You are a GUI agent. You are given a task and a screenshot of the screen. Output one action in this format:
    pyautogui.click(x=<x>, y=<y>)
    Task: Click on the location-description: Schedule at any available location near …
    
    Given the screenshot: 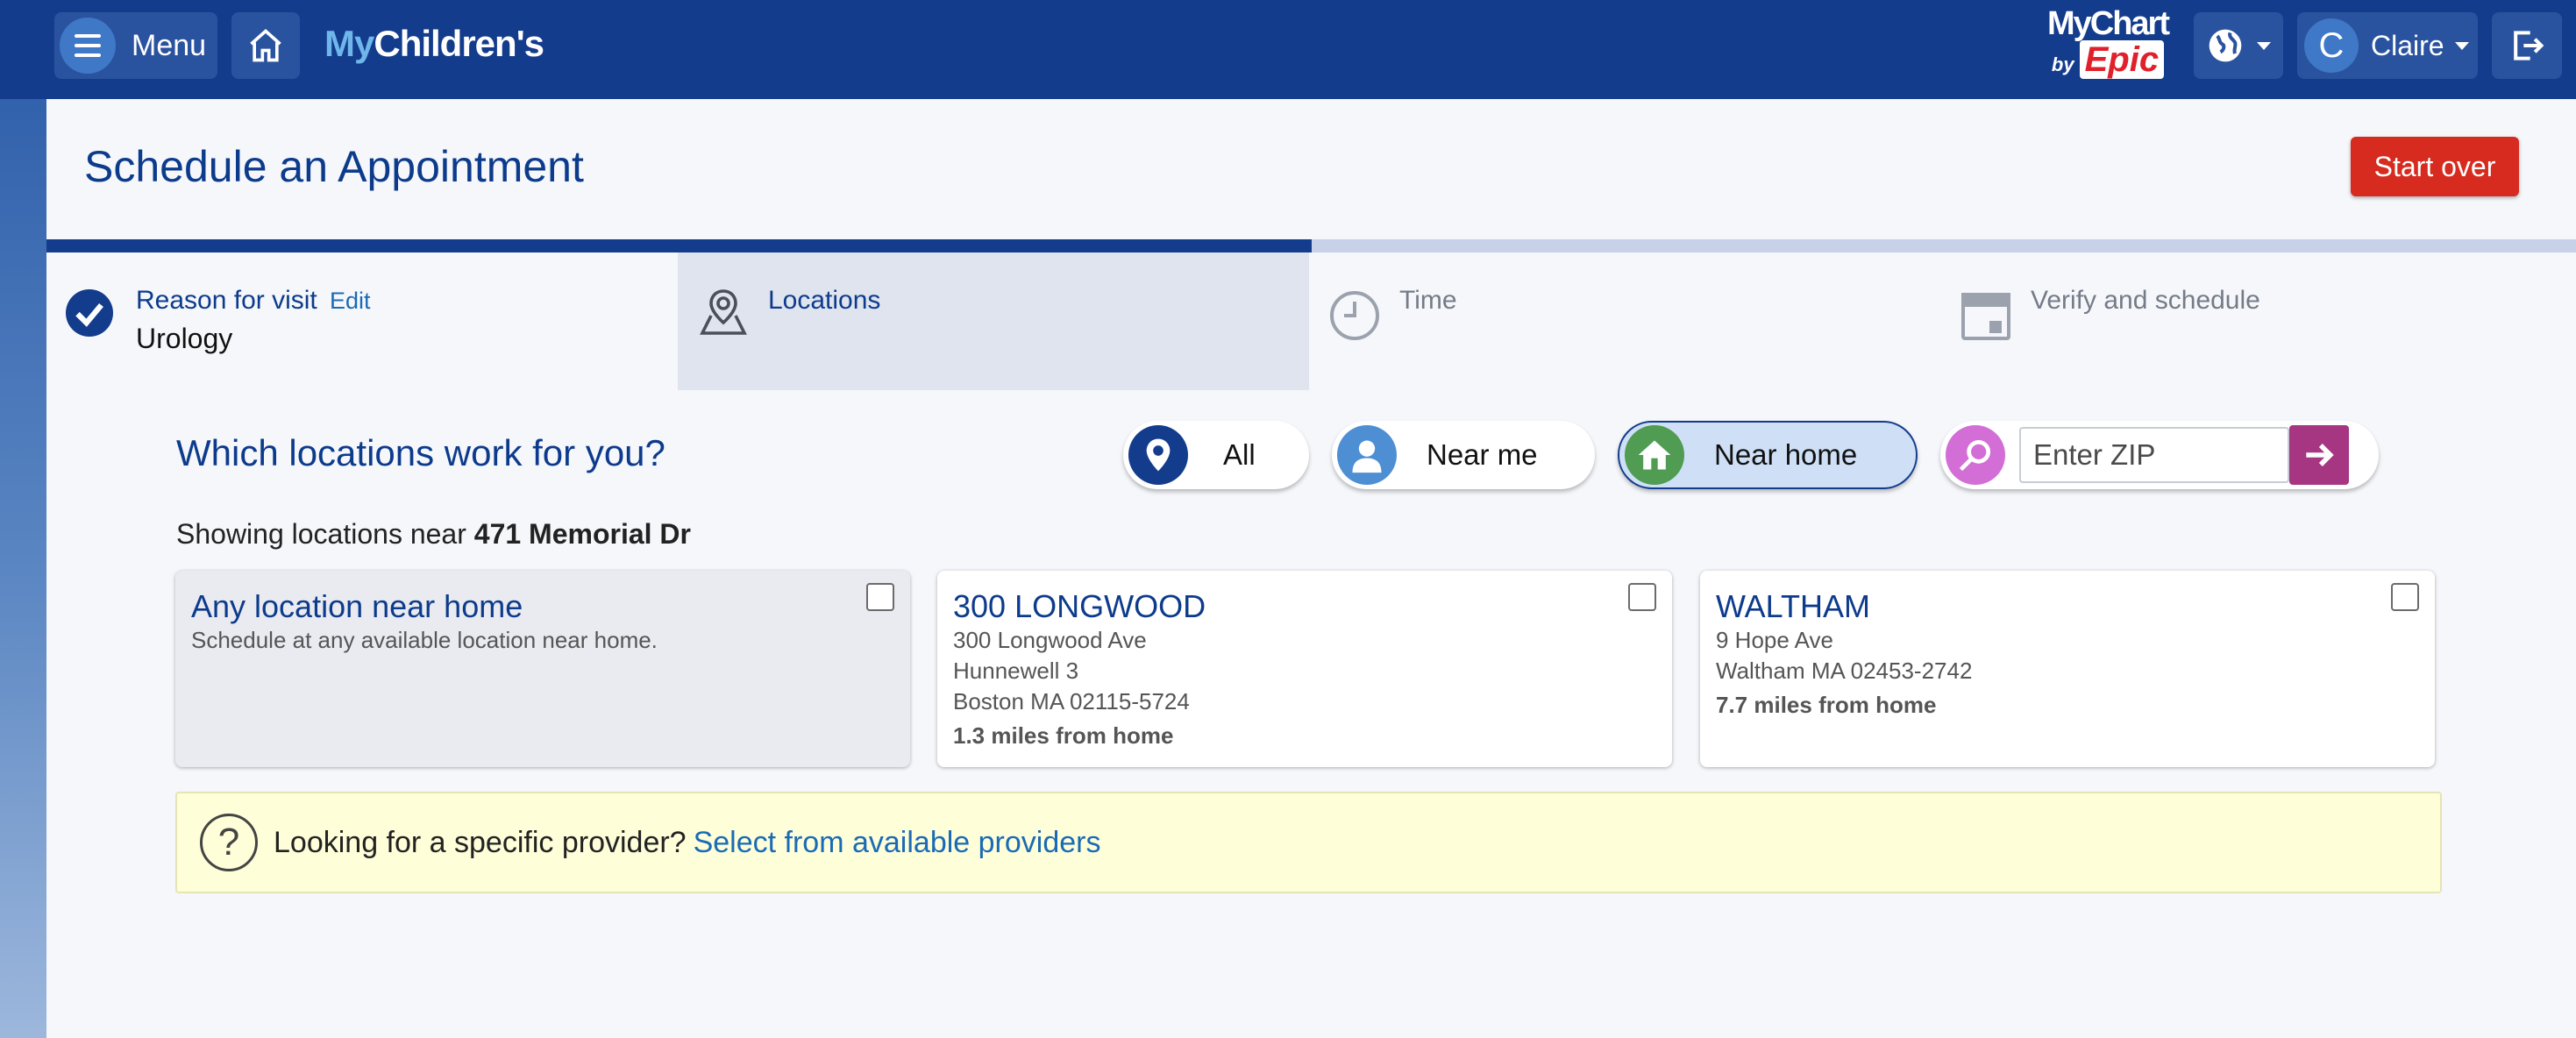 What is the action you would take?
    pyautogui.click(x=424, y=640)
    